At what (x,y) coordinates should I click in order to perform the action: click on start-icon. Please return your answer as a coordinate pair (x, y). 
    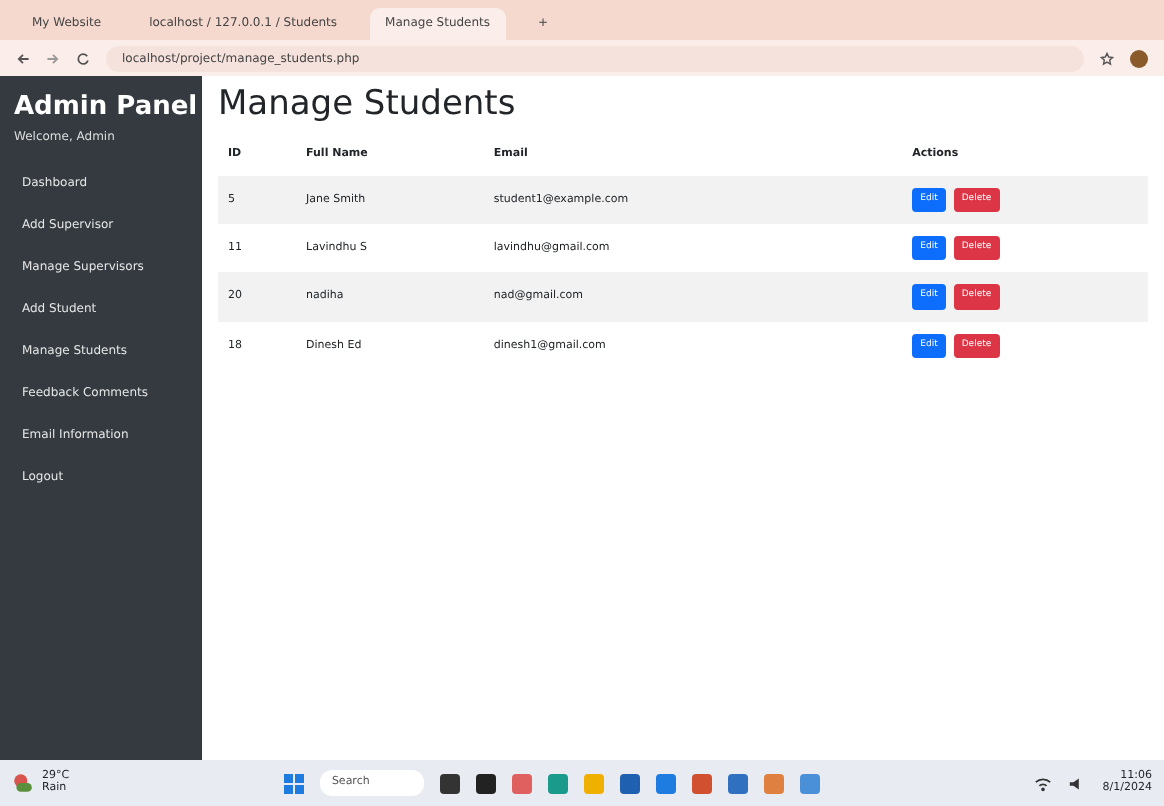
    Looking at the image, I should click on (293, 783).